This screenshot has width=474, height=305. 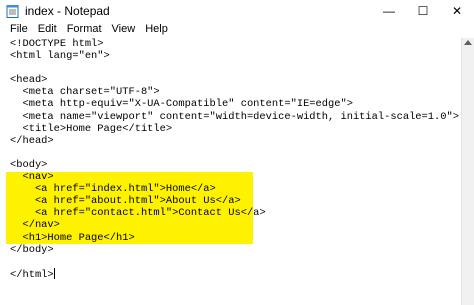 What do you see at coordinates (234, 274) in the screenshot?
I see `last-code-line: </html>` at bounding box center [234, 274].